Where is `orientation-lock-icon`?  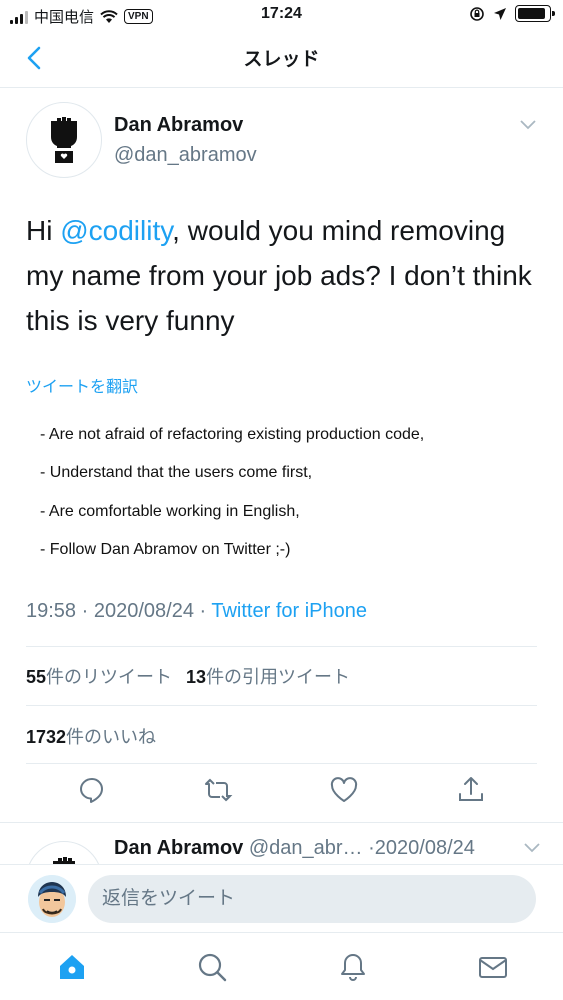
orientation-lock-icon is located at coordinates (477, 13).